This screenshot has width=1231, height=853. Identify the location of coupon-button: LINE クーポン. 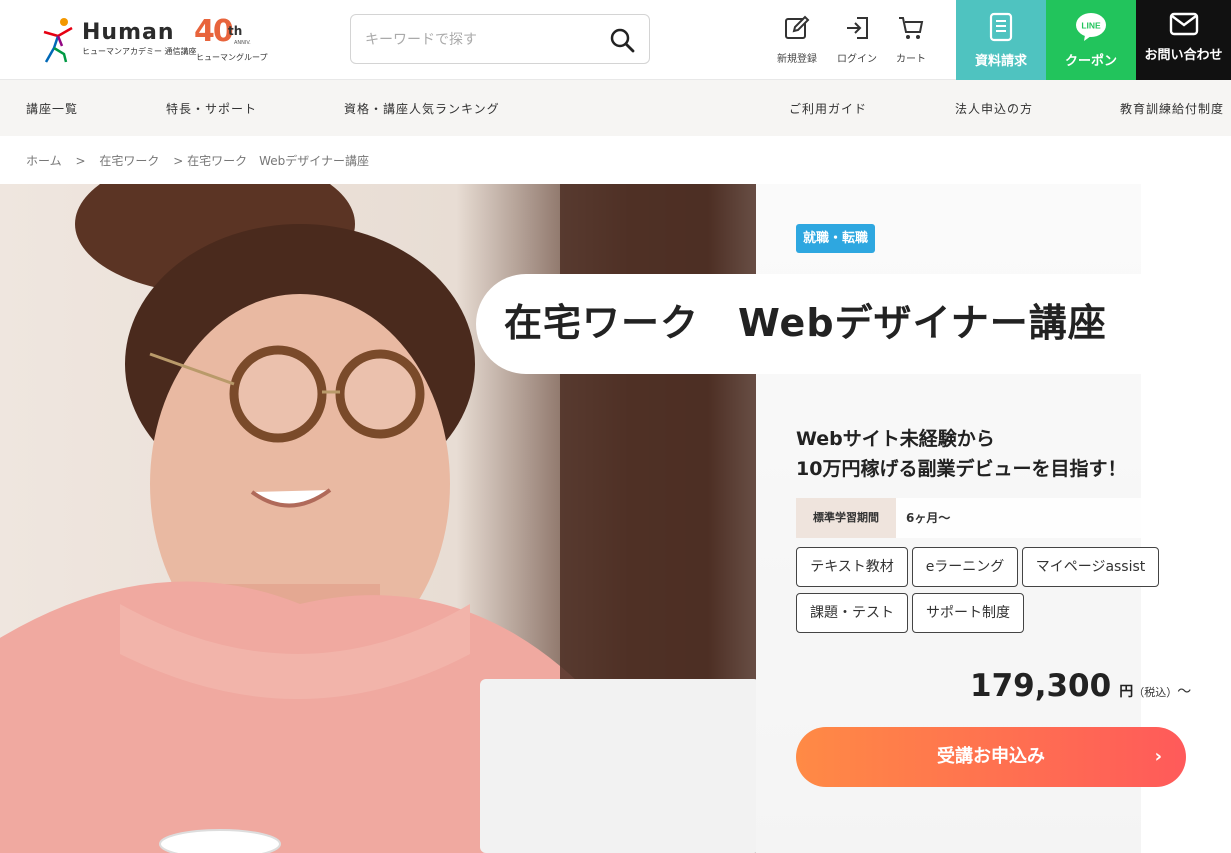
(1091, 40).